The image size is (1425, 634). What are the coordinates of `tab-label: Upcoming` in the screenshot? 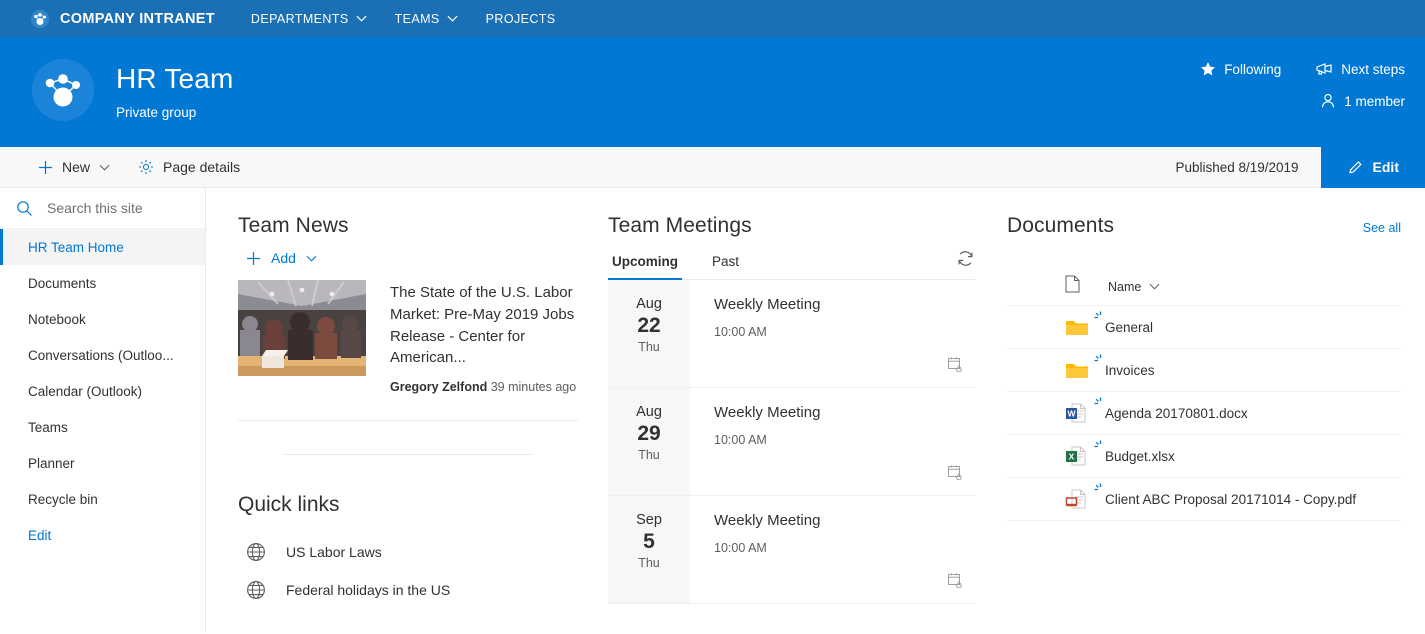 It's located at (645, 261).